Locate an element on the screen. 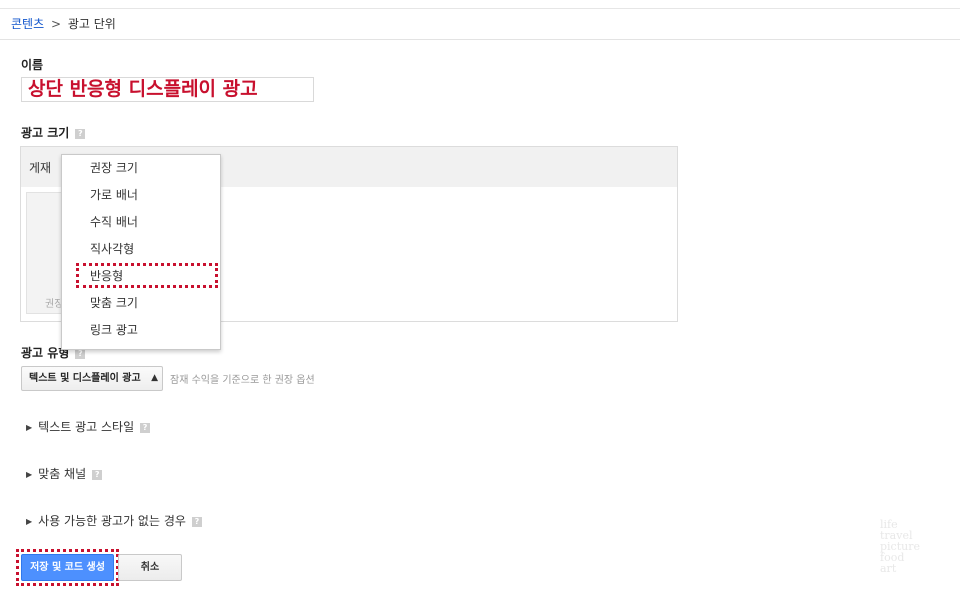 The height and width of the screenshot is (600, 960). dropdown-item-vertical-banner: 수직 배너 is located at coordinates (141, 222).